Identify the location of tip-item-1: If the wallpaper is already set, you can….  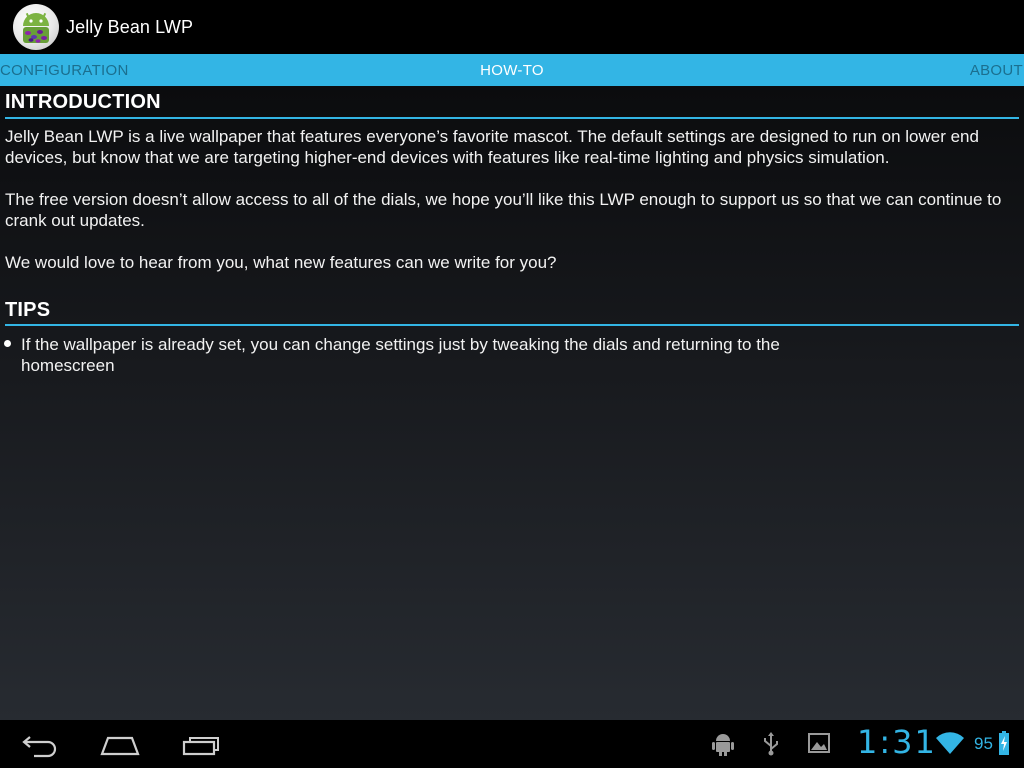
(400, 355).